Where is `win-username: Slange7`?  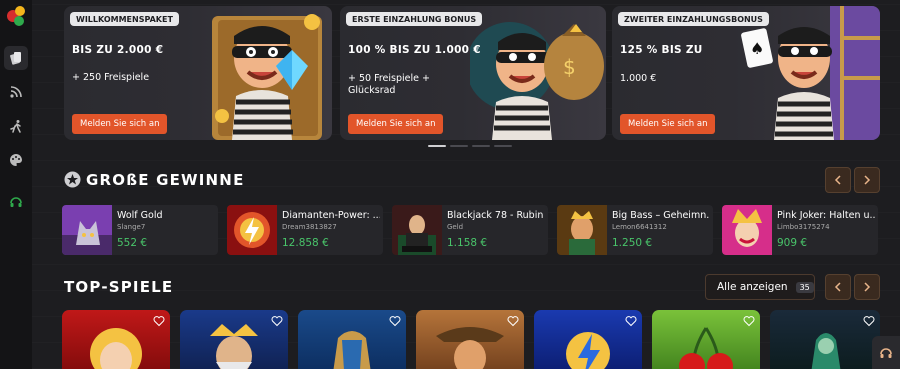 win-username: Slange7 is located at coordinates (131, 227).